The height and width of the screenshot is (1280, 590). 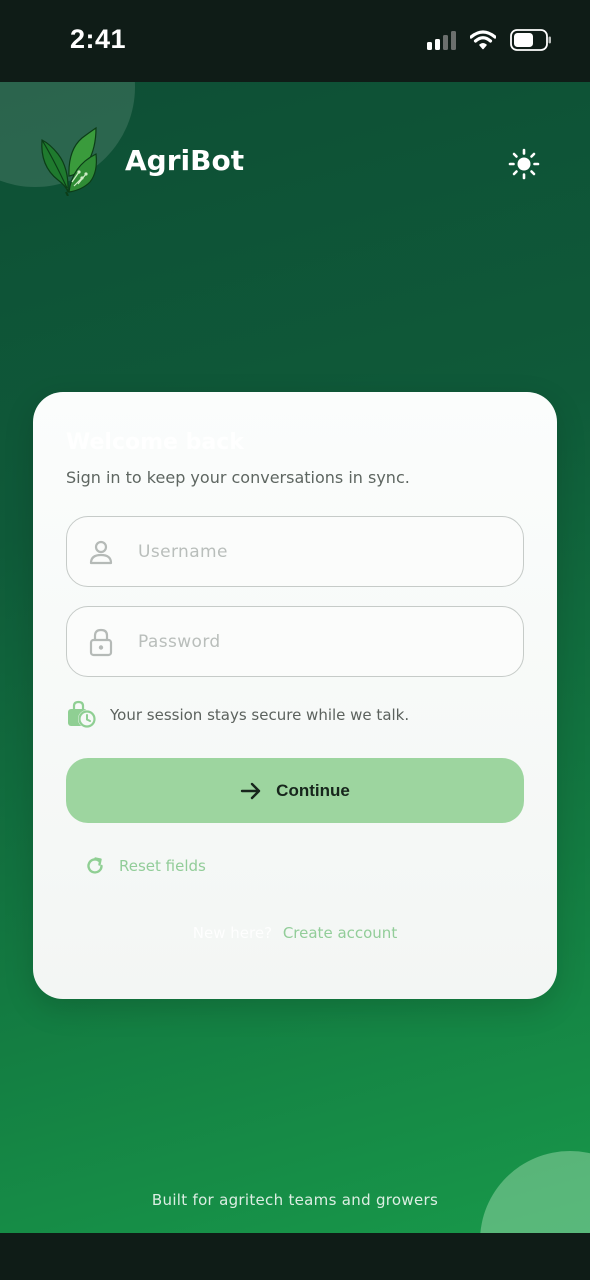 I want to click on password-input, so click(x=318, y=641).